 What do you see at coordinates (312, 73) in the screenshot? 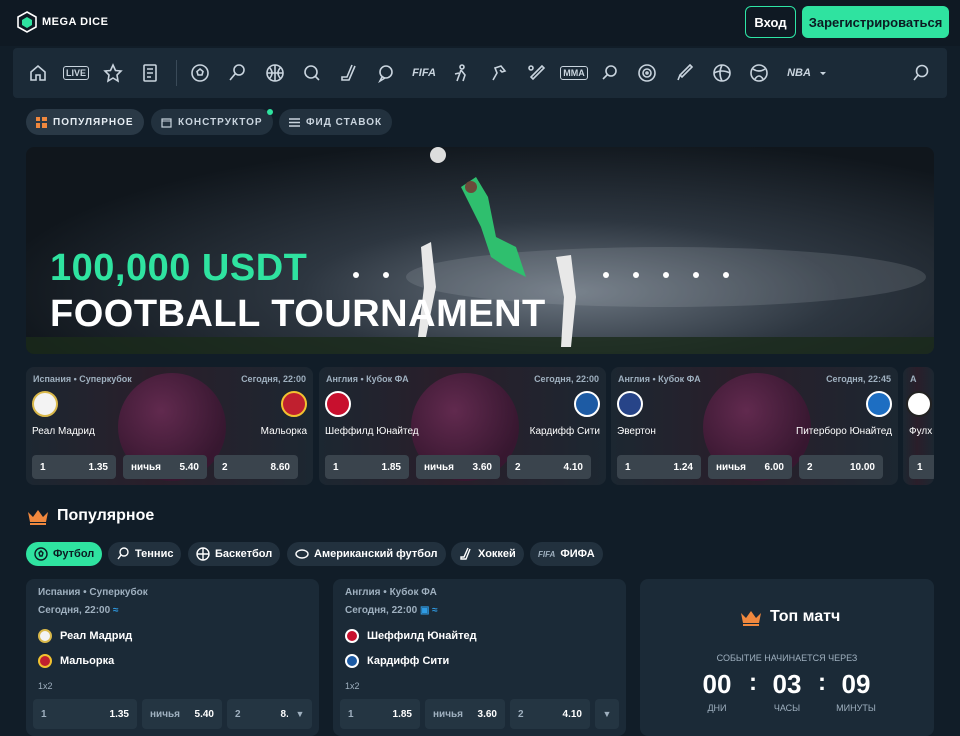
I see `golf-icon` at bounding box center [312, 73].